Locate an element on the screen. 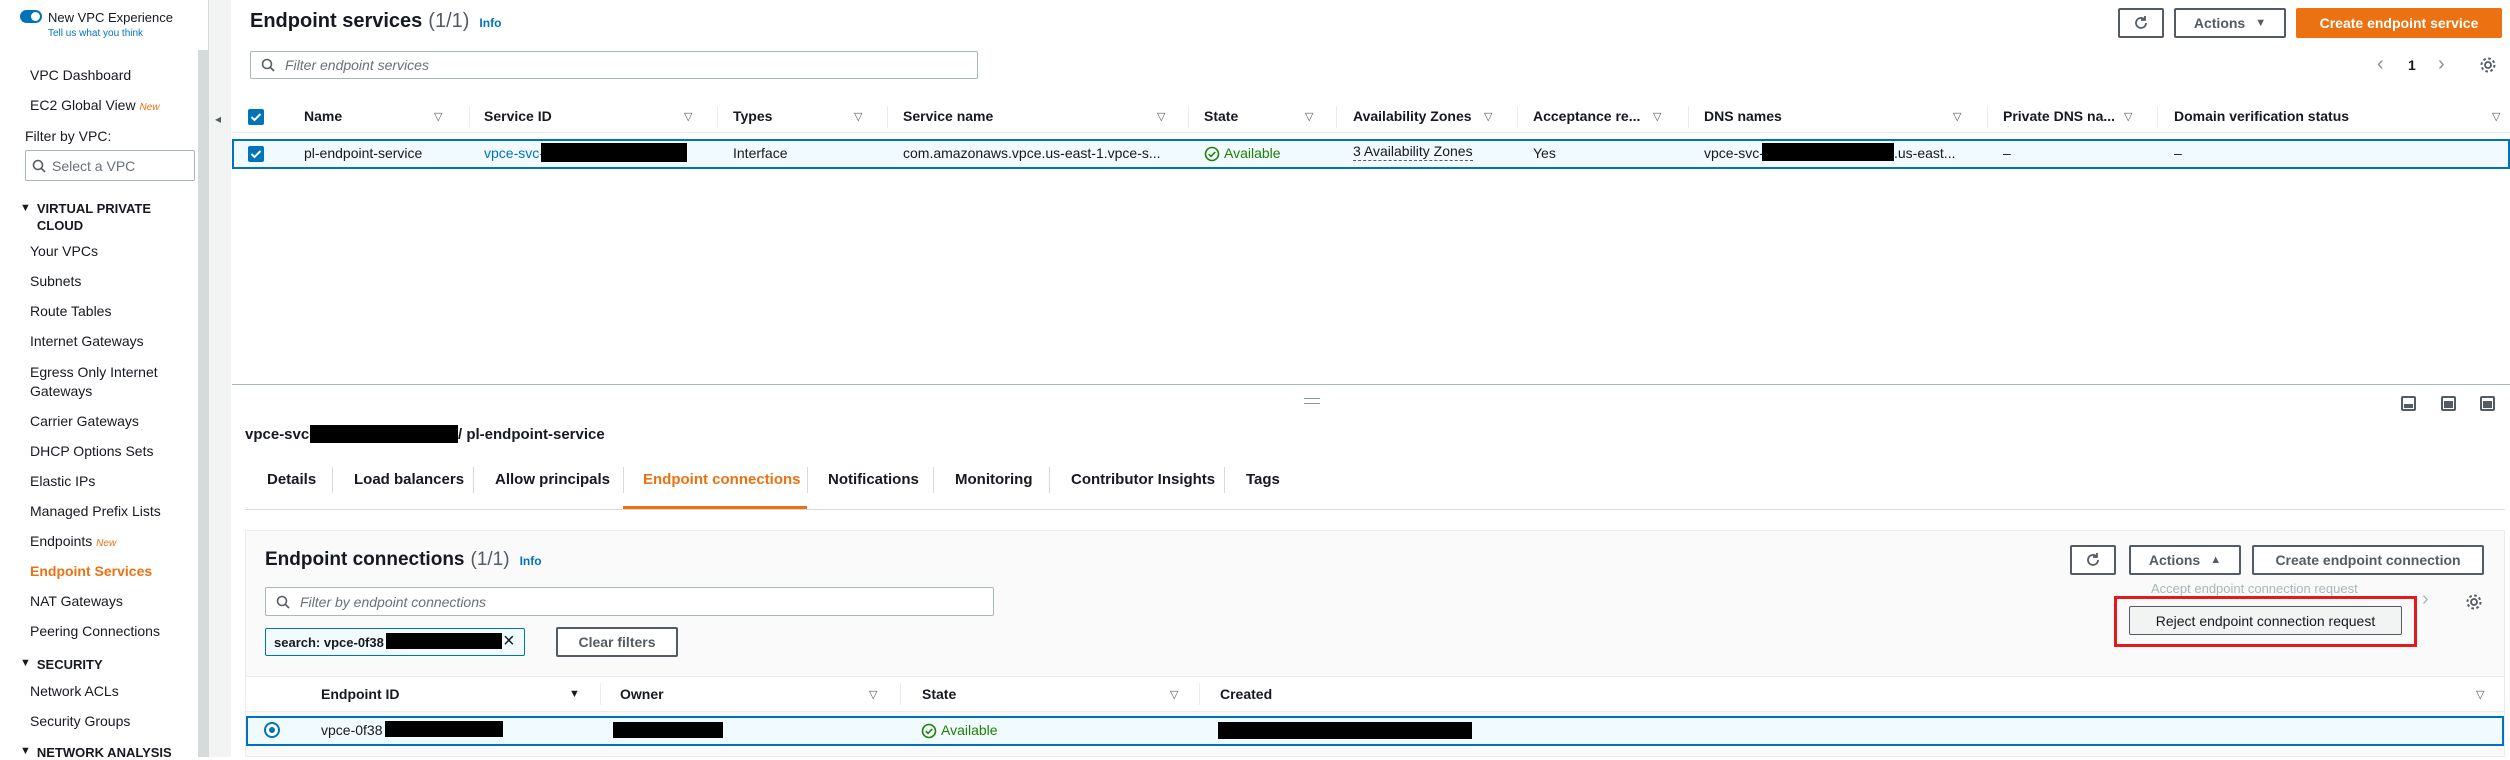  col-endpoint-id: Endpoint ID is located at coordinates (360, 694).